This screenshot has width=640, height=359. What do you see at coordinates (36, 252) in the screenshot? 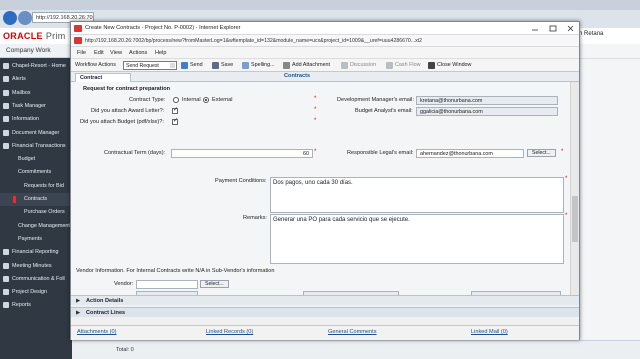
I see `sidebar-item-financial-reporting: Financial Reporting` at bounding box center [36, 252].